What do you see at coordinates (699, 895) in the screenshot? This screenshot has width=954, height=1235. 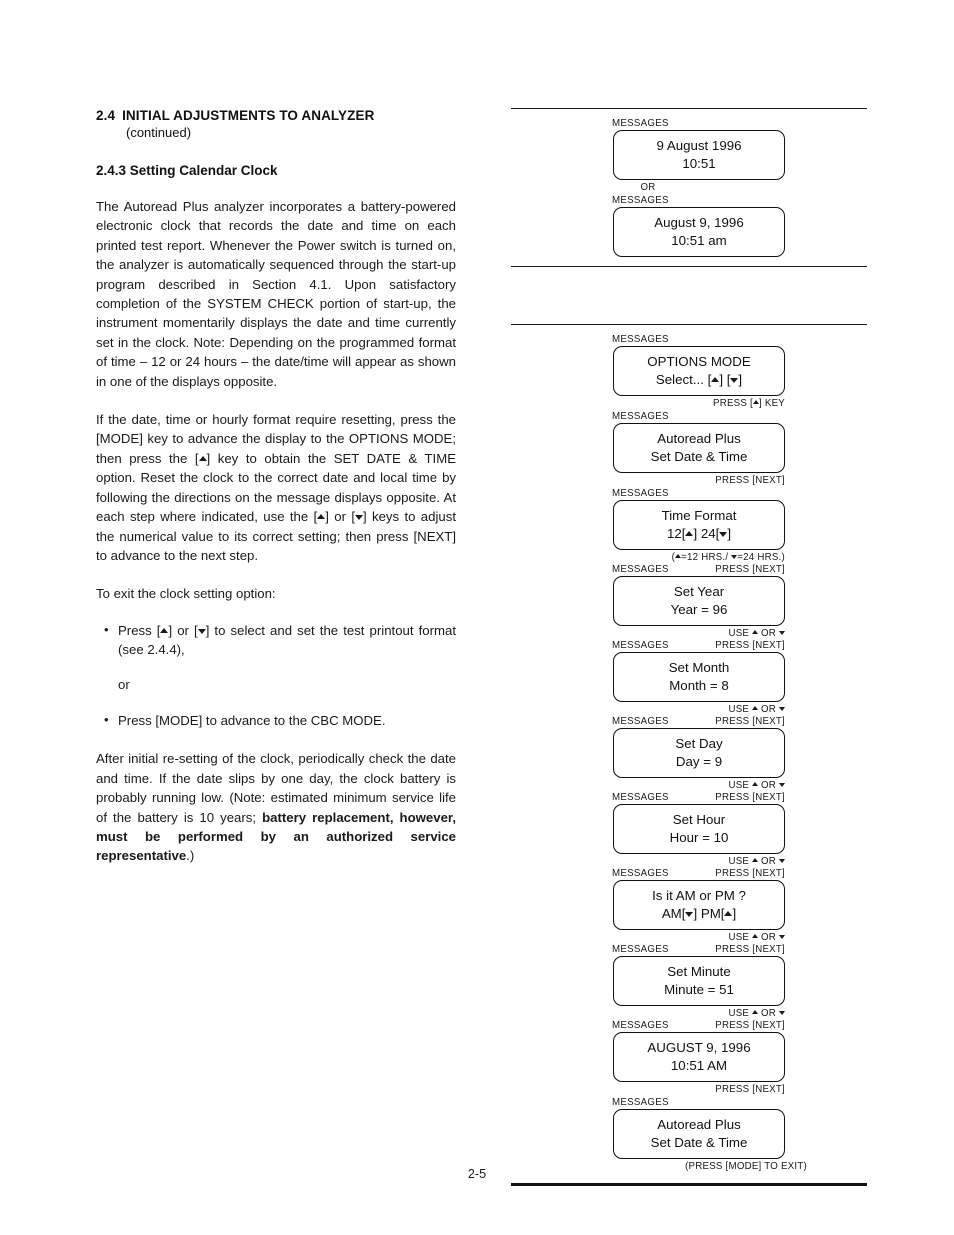 I see `lcd-line-1: Is it AM or PM ?` at bounding box center [699, 895].